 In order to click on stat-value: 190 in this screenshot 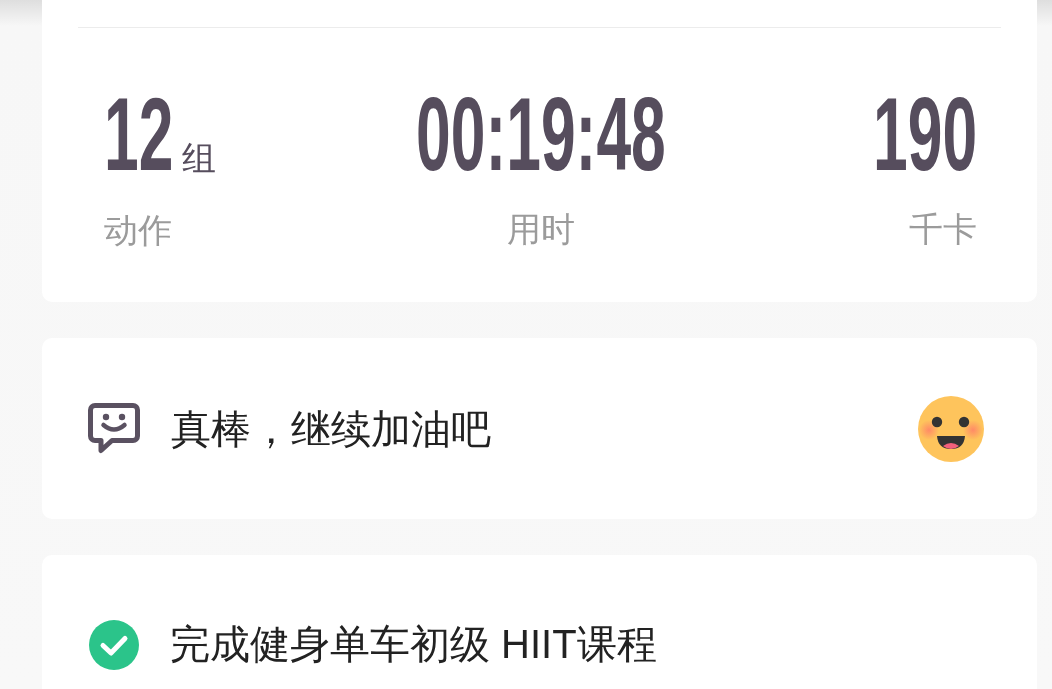, I will do `click(925, 134)`.